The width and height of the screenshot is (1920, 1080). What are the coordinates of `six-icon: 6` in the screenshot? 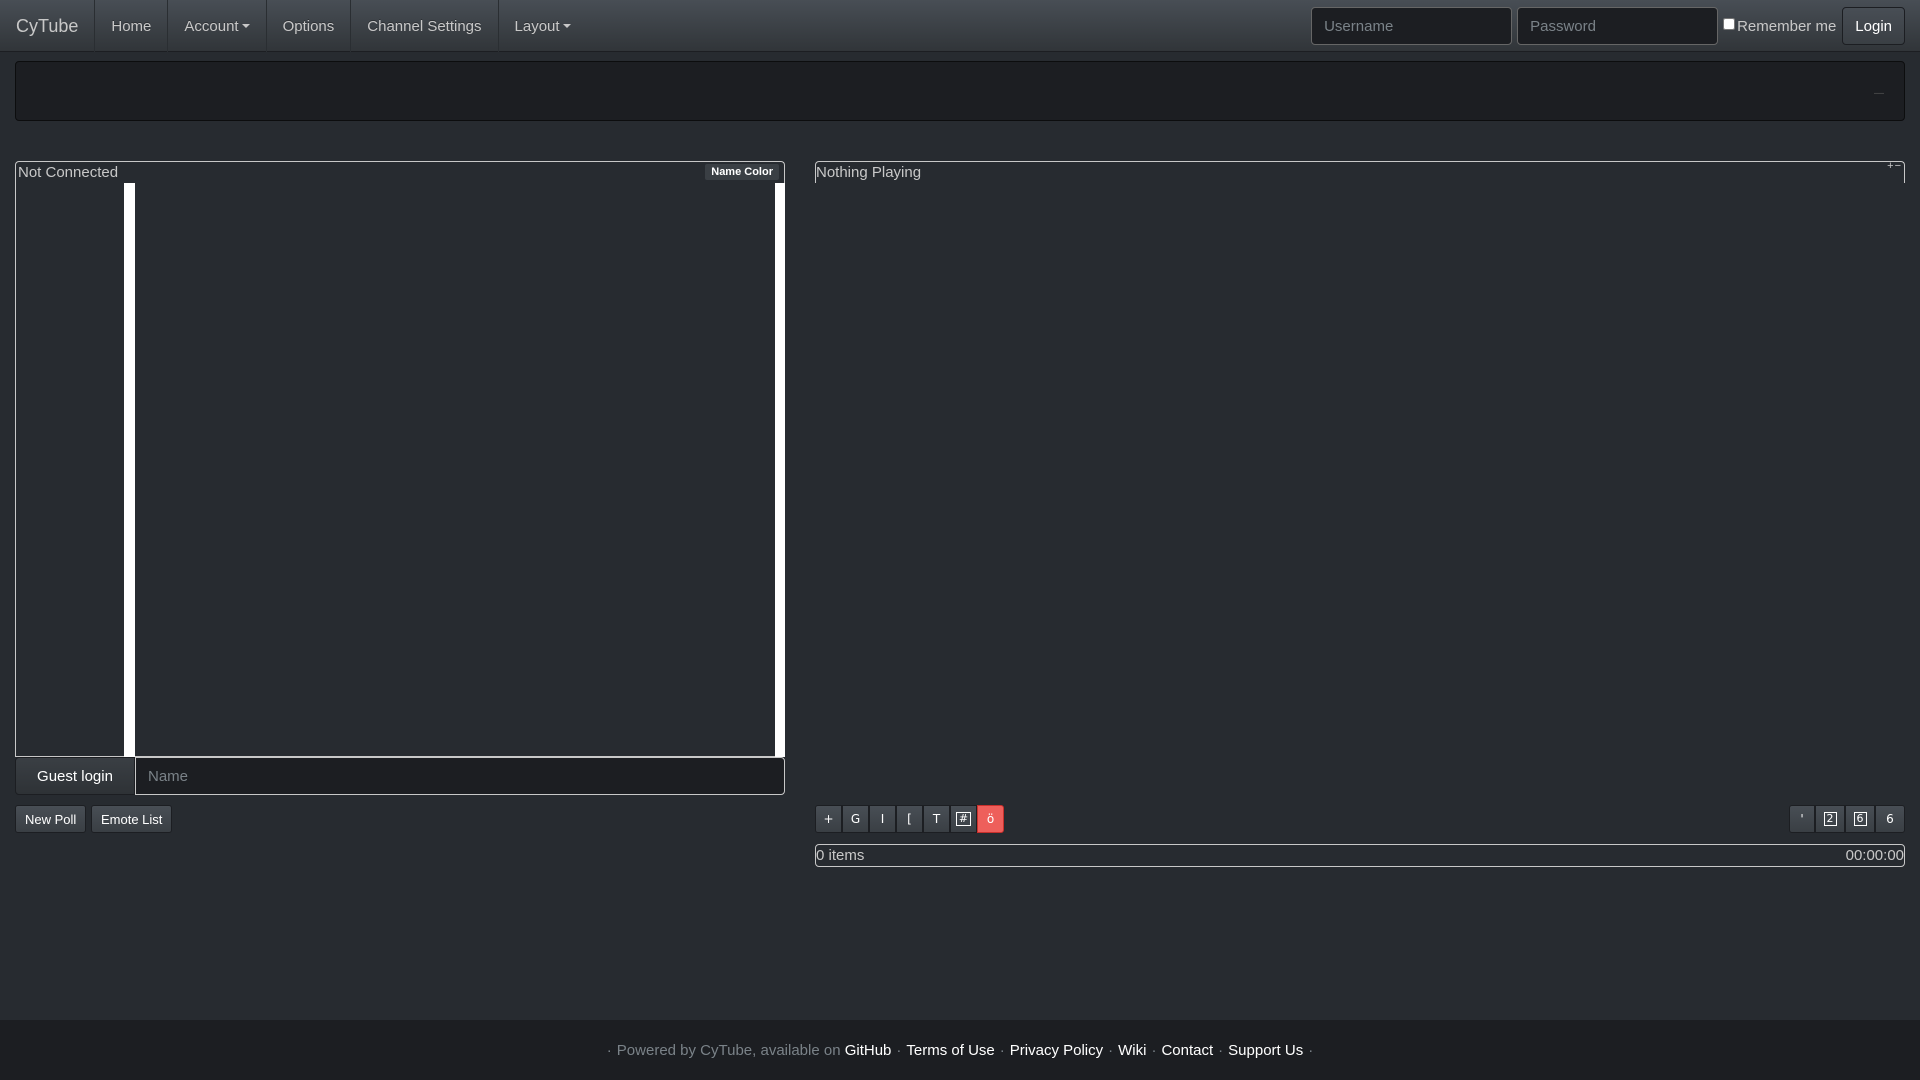 It's located at (1890, 819).